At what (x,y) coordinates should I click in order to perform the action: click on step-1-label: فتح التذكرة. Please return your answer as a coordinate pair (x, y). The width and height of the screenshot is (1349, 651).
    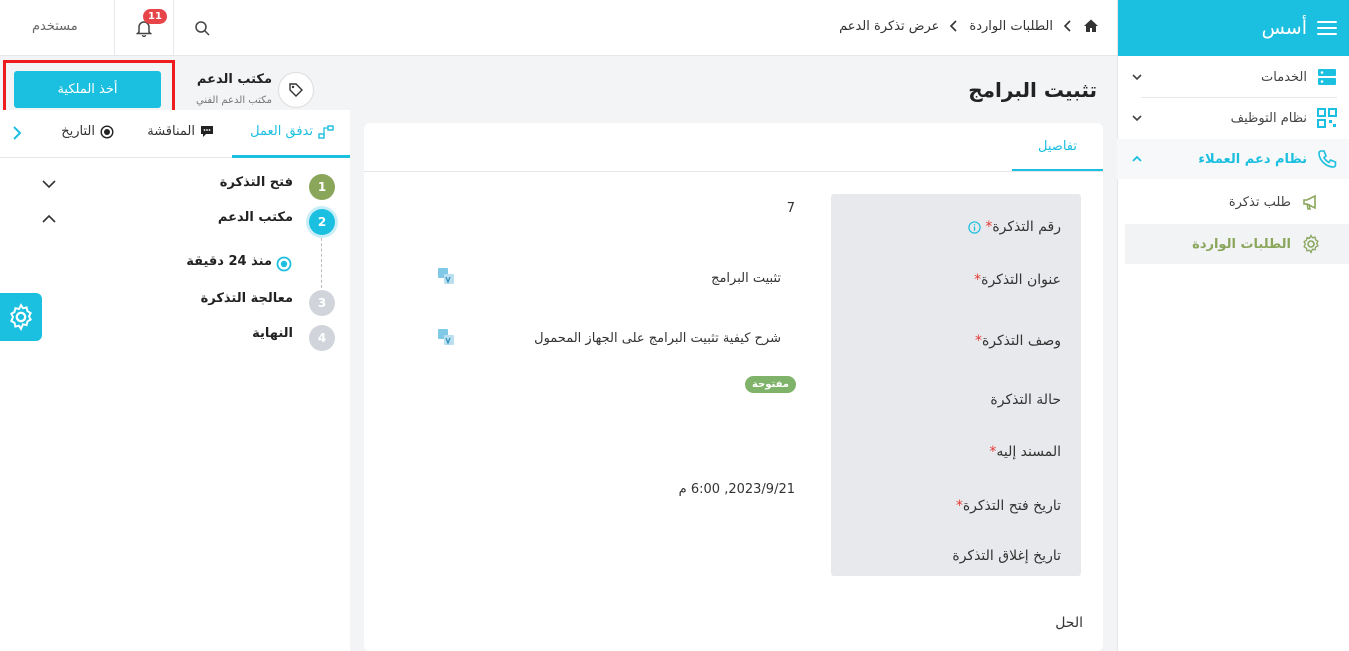
    Looking at the image, I should click on (256, 182).